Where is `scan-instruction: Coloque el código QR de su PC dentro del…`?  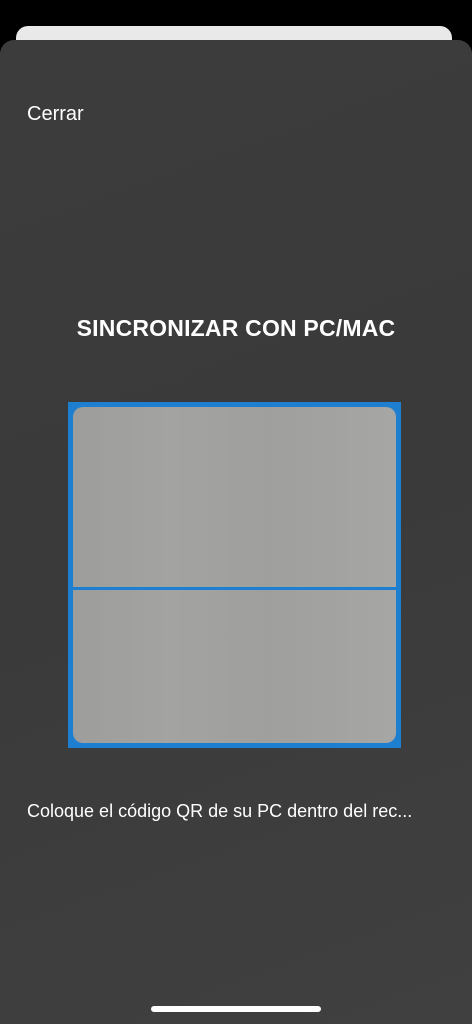
scan-instruction: Coloque el código QR de su PC dentro del… is located at coordinates (220, 811).